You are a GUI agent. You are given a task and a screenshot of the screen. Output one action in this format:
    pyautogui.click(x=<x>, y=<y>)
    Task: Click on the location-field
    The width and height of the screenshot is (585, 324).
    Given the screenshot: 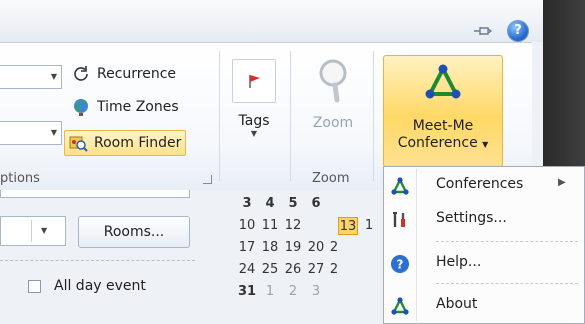 What is the action you would take?
    pyautogui.click(x=95, y=194)
    